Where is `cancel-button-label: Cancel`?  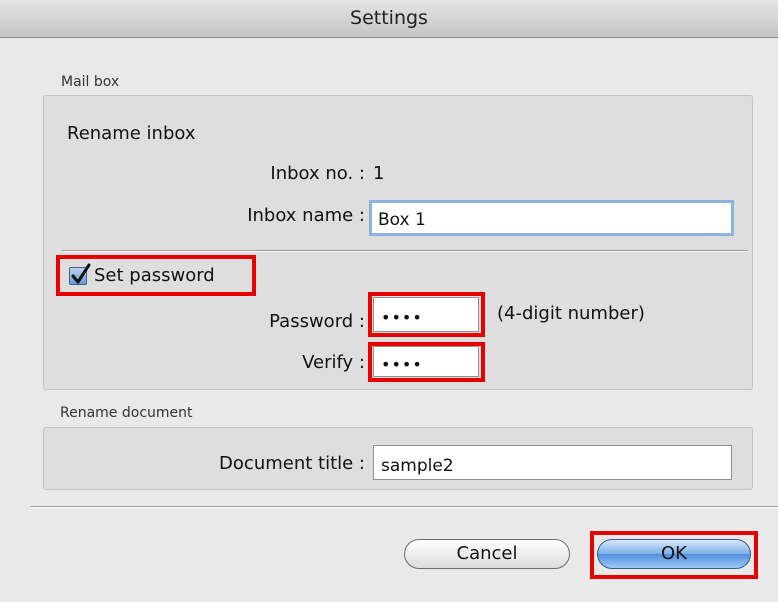
cancel-button-label: Cancel is located at coordinates (487, 553).